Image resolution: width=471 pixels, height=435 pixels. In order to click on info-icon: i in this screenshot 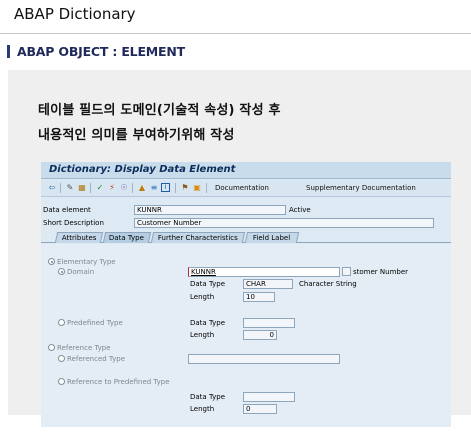, I will do `click(165, 187)`.